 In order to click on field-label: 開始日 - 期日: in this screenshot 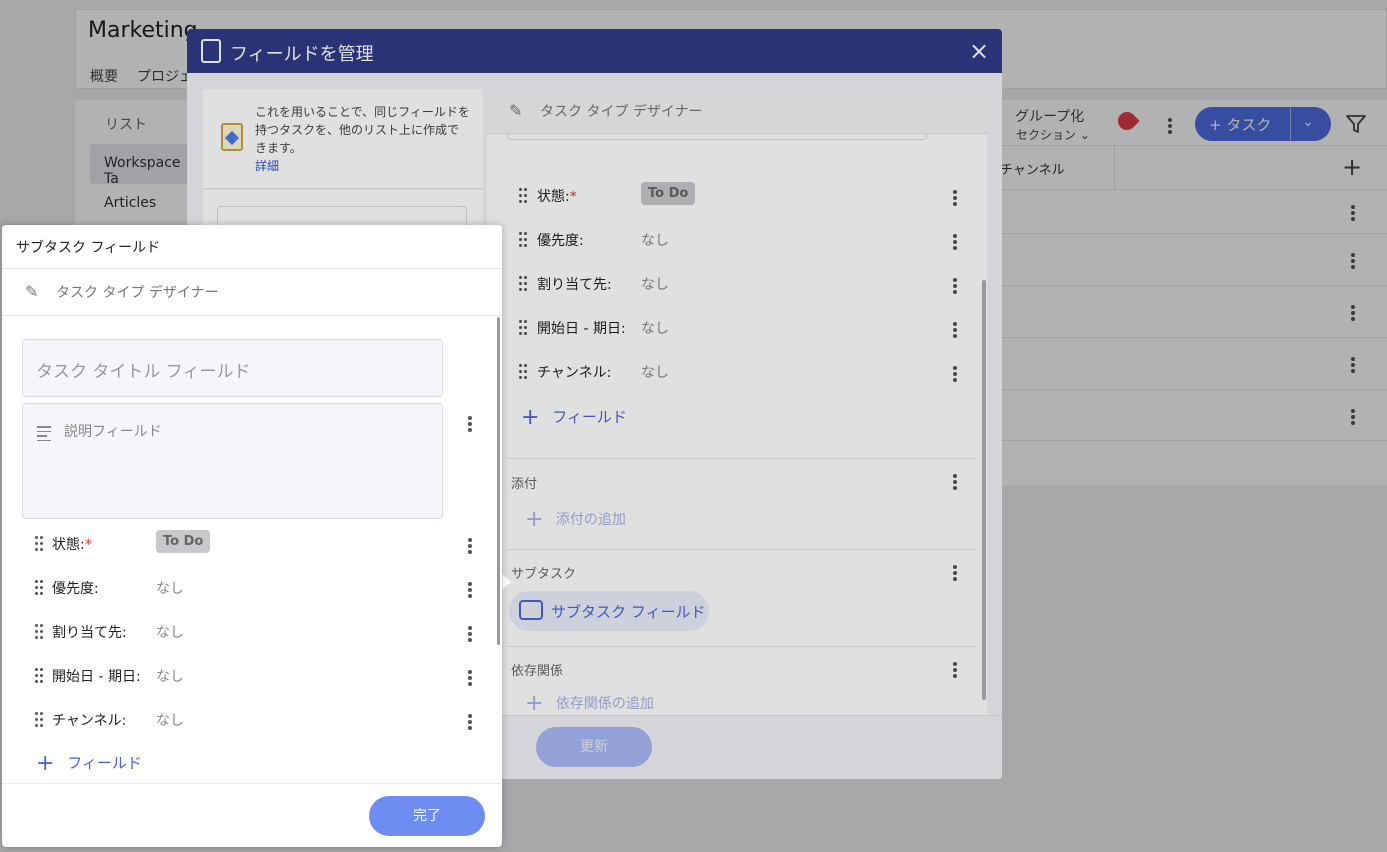, I will do `click(96, 677)`.